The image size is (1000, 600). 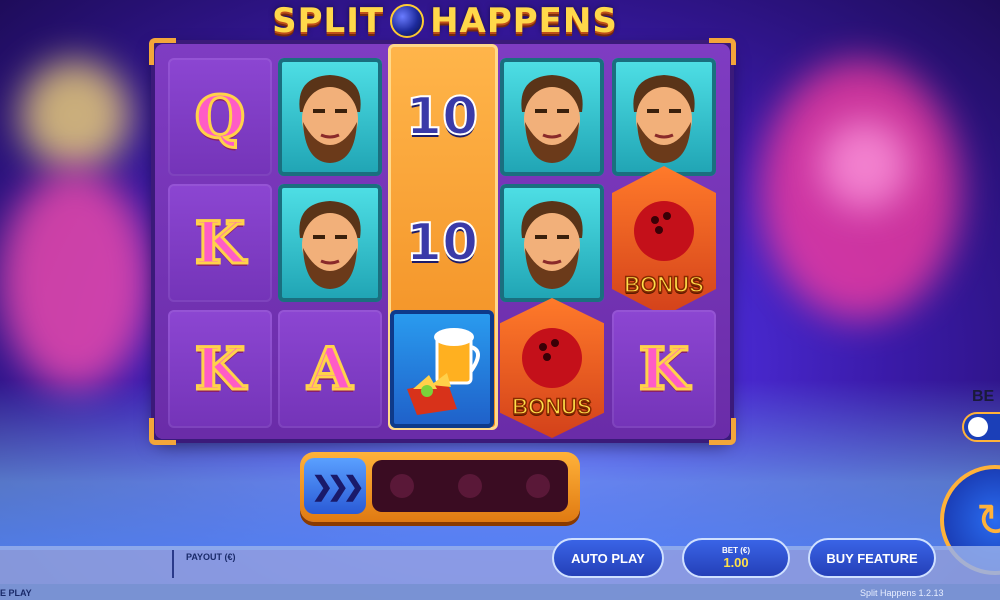 What do you see at coordinates (736, 550) in the screenshot?
I see `bet-label: BET (€)` at bounding box center [736, 550].